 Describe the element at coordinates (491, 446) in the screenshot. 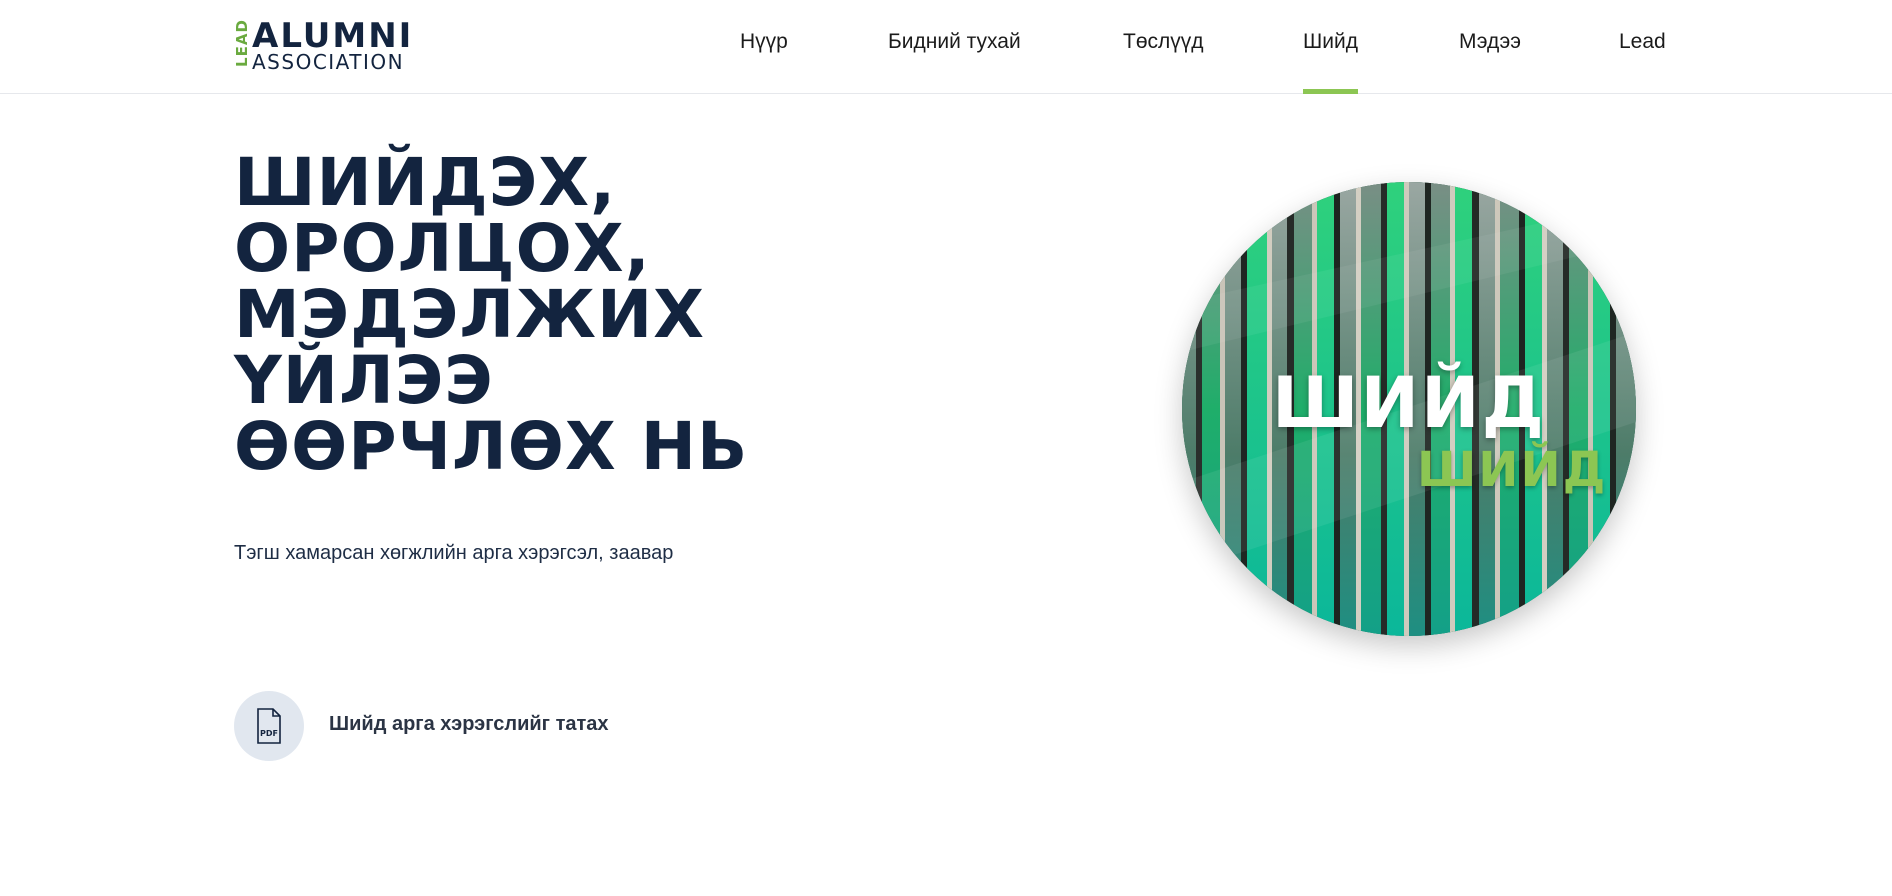

I see `hero-title-line: ӨӨРЧЛӨХ НЬ` at that location.